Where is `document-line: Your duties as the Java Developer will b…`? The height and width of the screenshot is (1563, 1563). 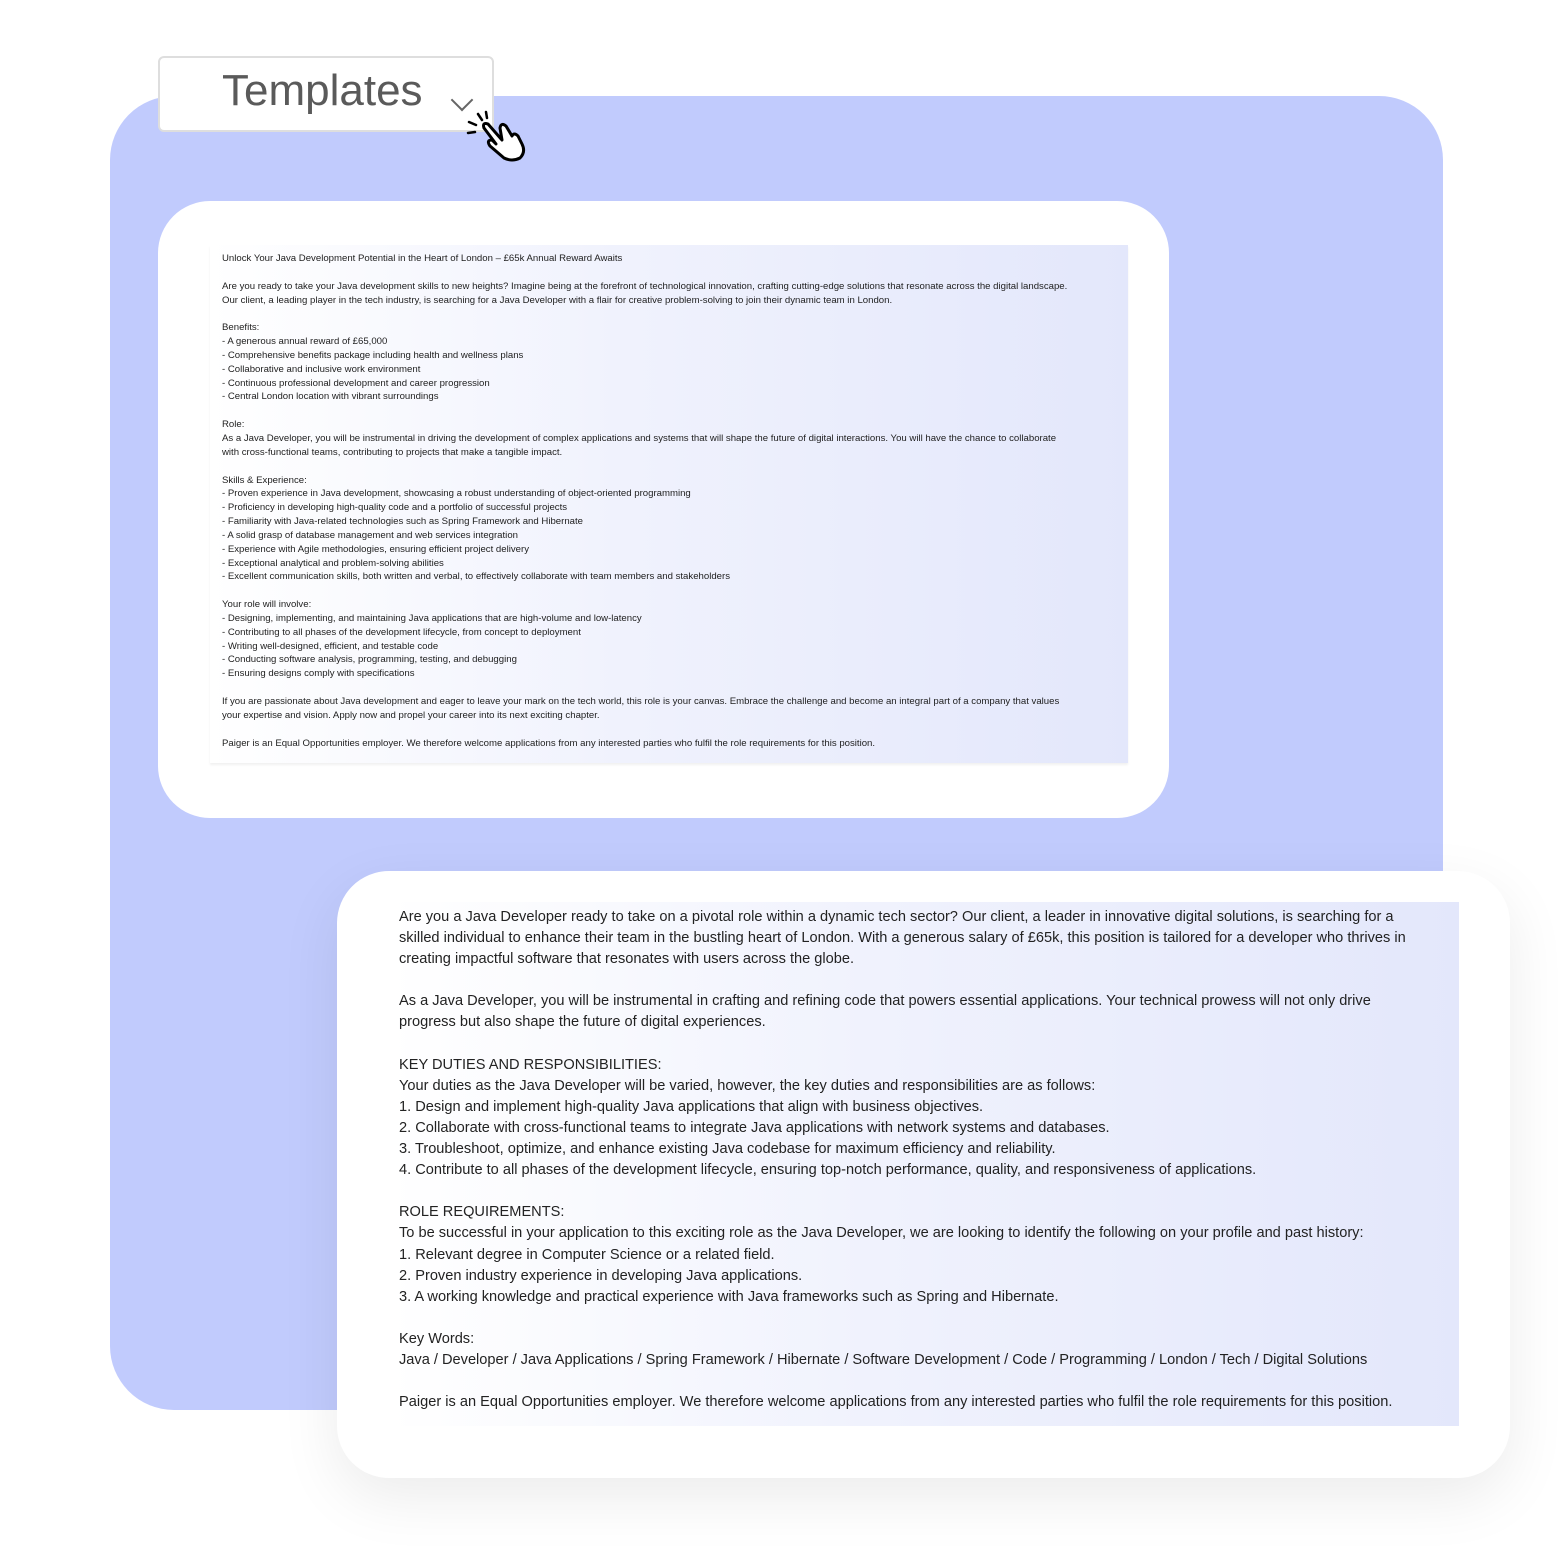 document-line: Your duties as the Java Developer will b… is located at coordinates (747, 1085).